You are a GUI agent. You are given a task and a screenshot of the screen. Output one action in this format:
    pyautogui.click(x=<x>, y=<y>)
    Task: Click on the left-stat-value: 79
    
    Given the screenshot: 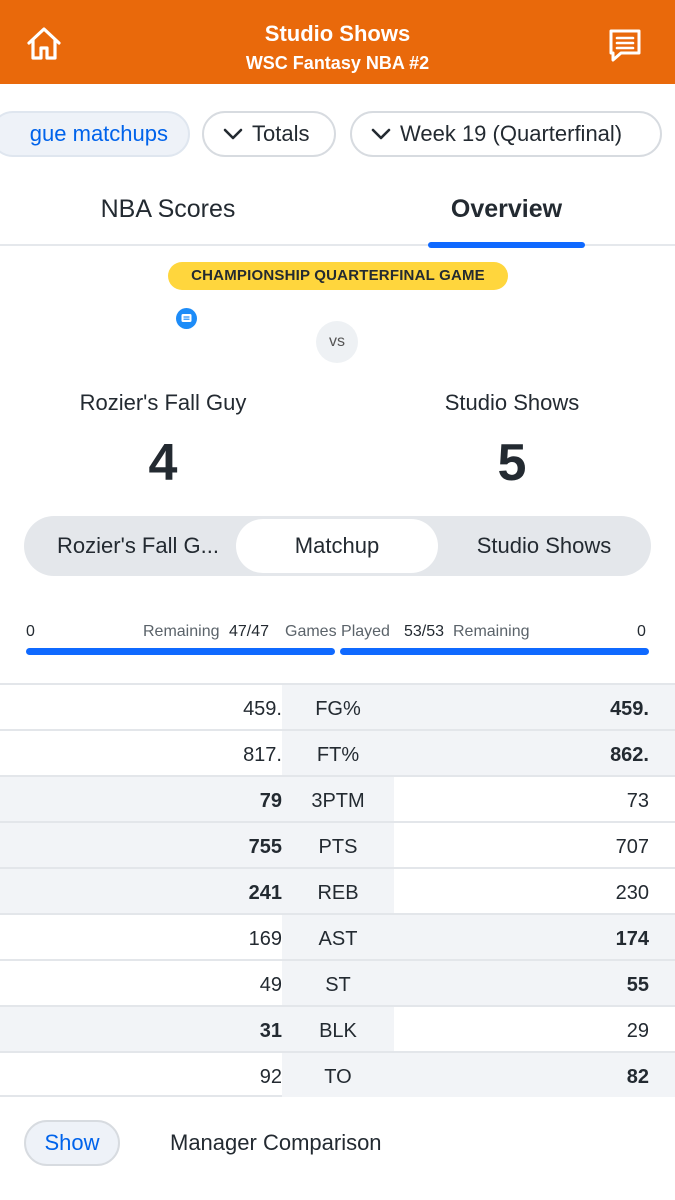 What is the action you would take?
    pyautogui.click(x=270, y=801)
    